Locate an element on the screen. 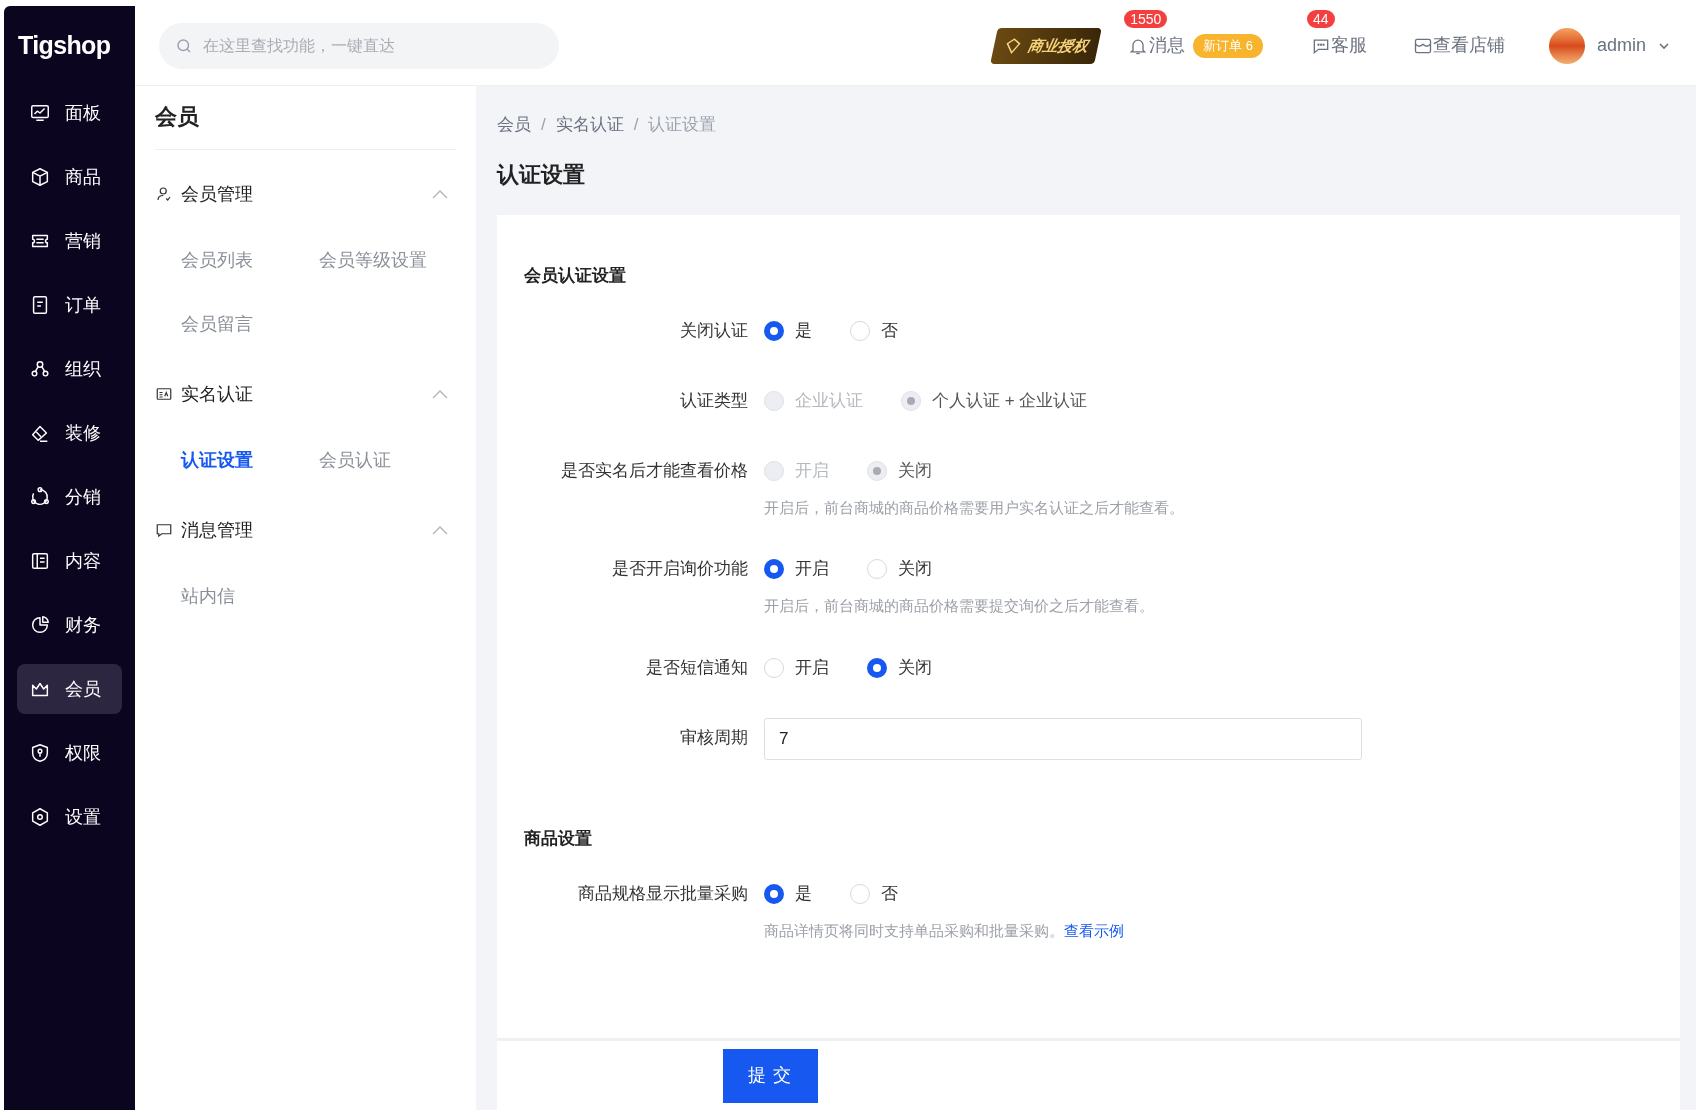 The height and width of the screenshot is (1110, 1696). field-label: 是否开启询价功能 is located at coordinates (680, 569).